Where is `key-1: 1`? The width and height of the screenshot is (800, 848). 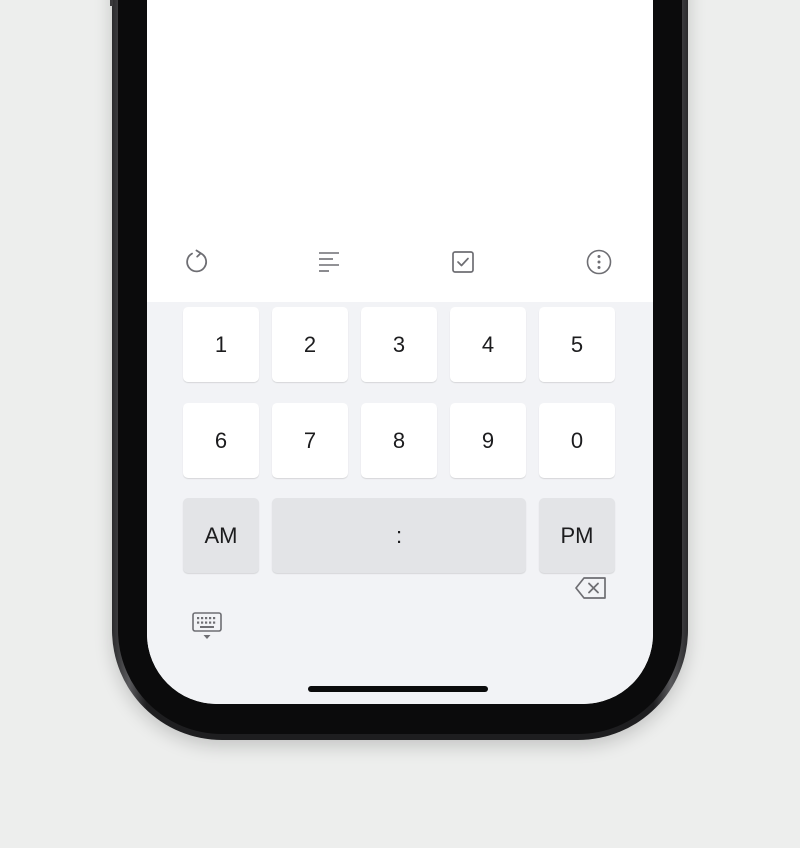 key-1: 1 is located at coordinates (221, 344).